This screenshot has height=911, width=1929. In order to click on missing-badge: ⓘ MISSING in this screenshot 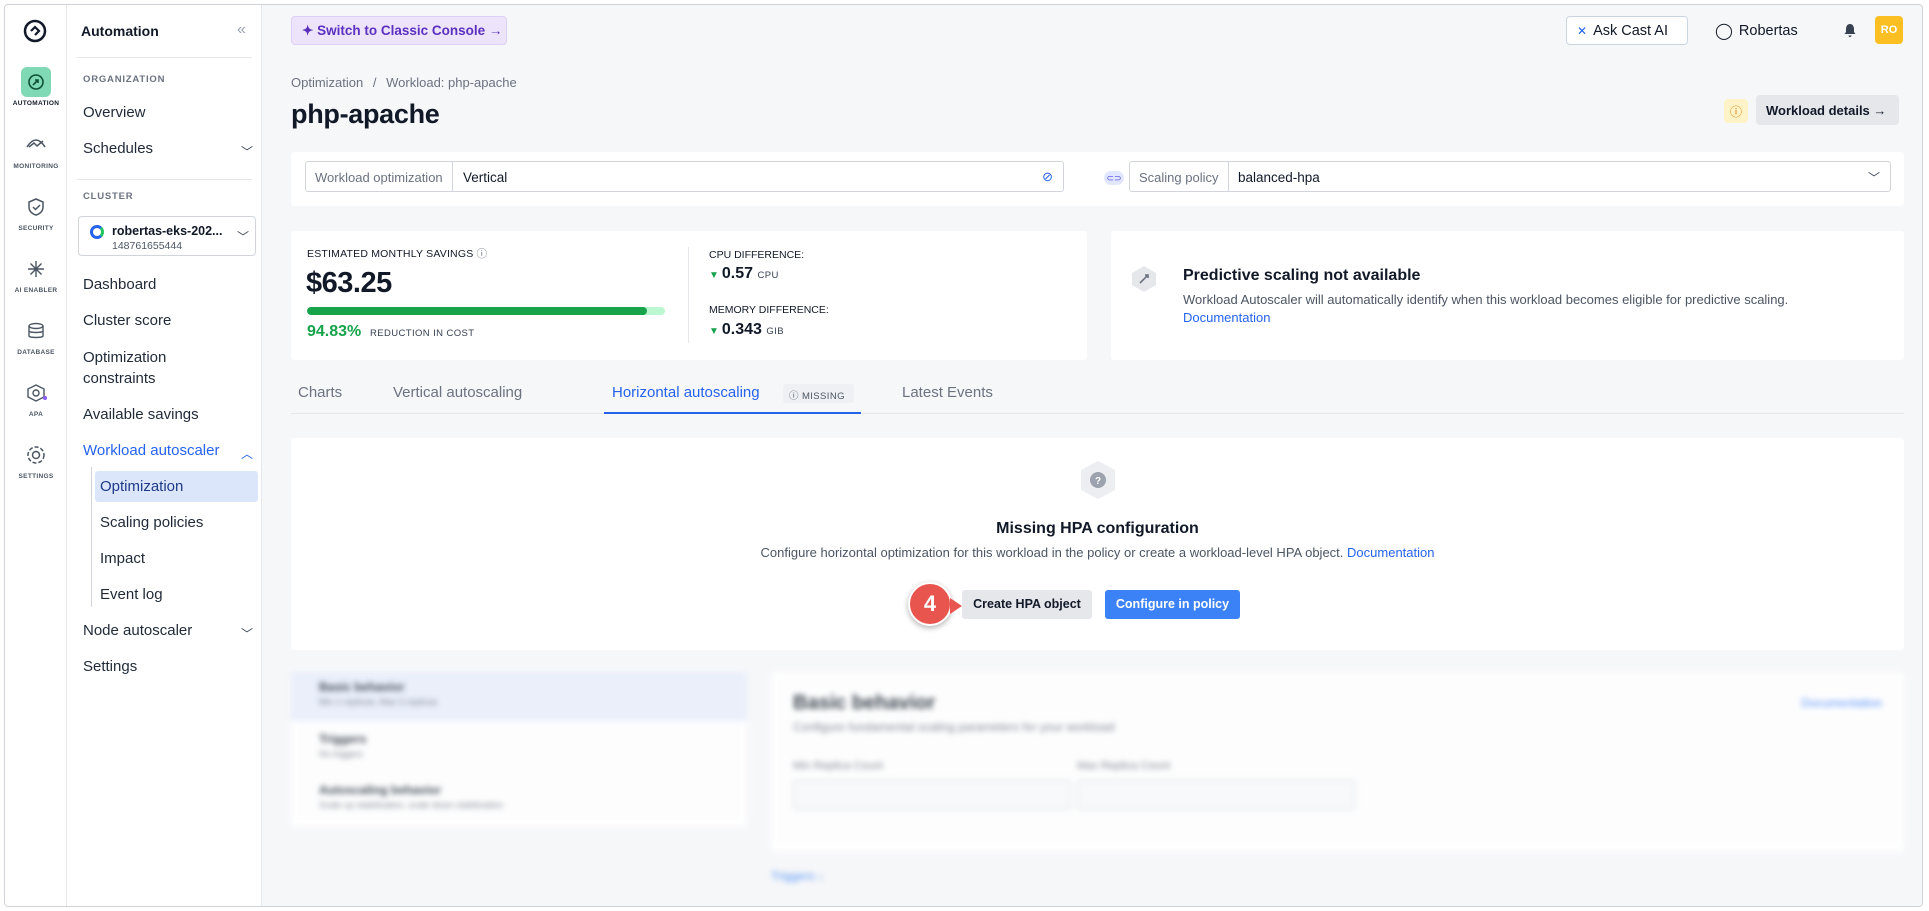, I will do `click(818, 393)`.